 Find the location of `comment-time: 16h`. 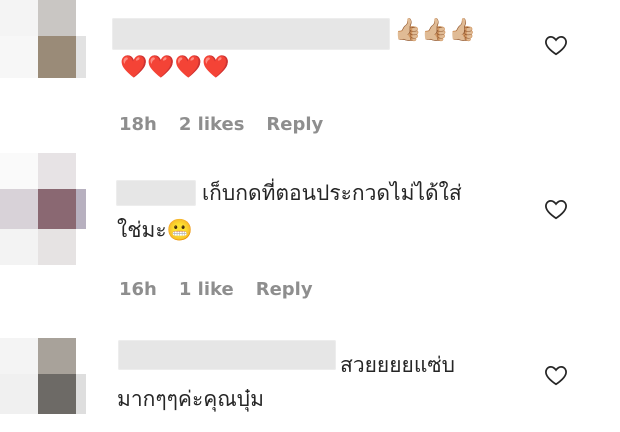

comment-time: 16h is located at coordinates (138, 289).